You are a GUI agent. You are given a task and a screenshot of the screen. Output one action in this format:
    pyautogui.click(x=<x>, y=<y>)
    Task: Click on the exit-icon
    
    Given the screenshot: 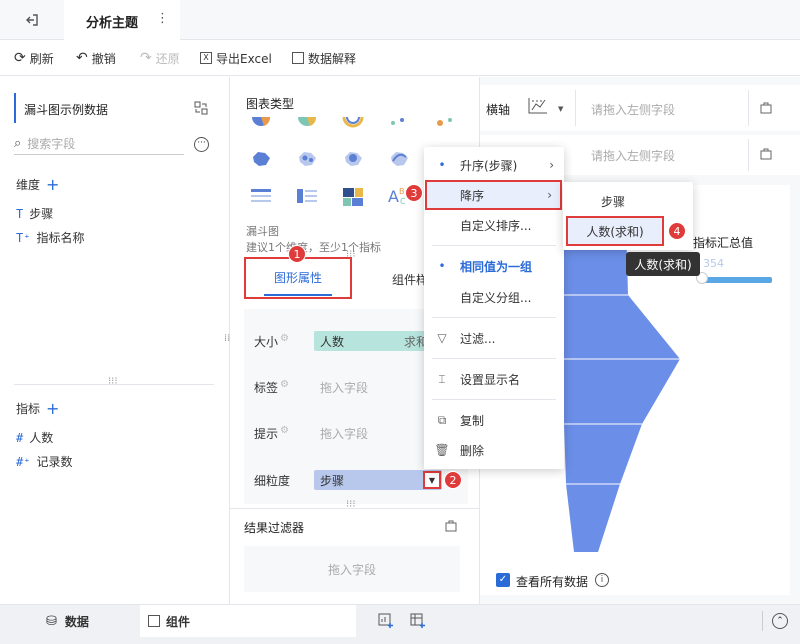 What is the action you would take?
    pyautogui.click(x=32, y=20)
    